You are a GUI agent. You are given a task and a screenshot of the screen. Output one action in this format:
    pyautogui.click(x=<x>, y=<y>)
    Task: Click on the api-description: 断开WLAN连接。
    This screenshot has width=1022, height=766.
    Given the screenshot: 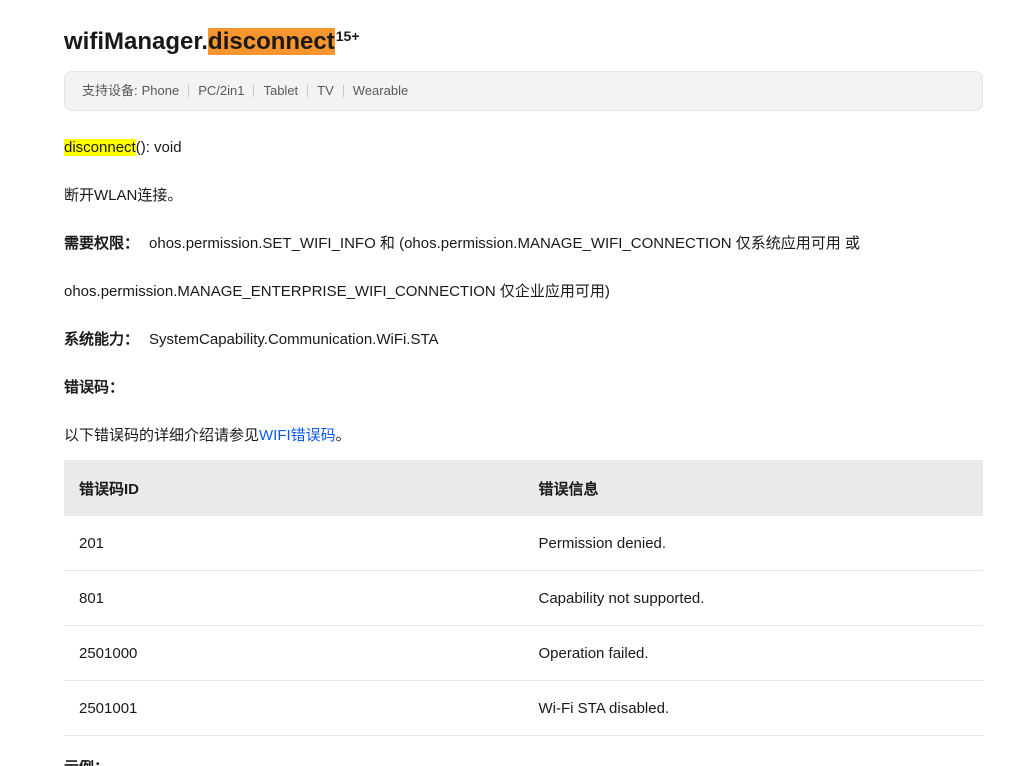 What is the action you would take?
    pyautogui.click(x=123, y=195)
    